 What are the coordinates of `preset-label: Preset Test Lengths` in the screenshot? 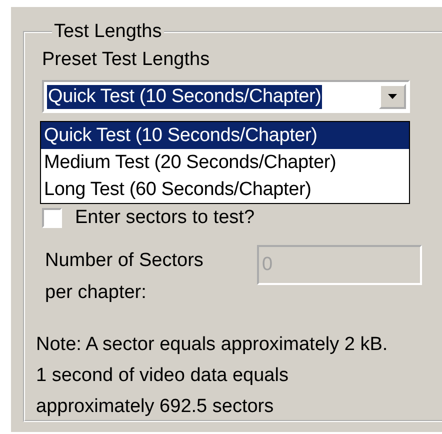 It's located at (126, 60).